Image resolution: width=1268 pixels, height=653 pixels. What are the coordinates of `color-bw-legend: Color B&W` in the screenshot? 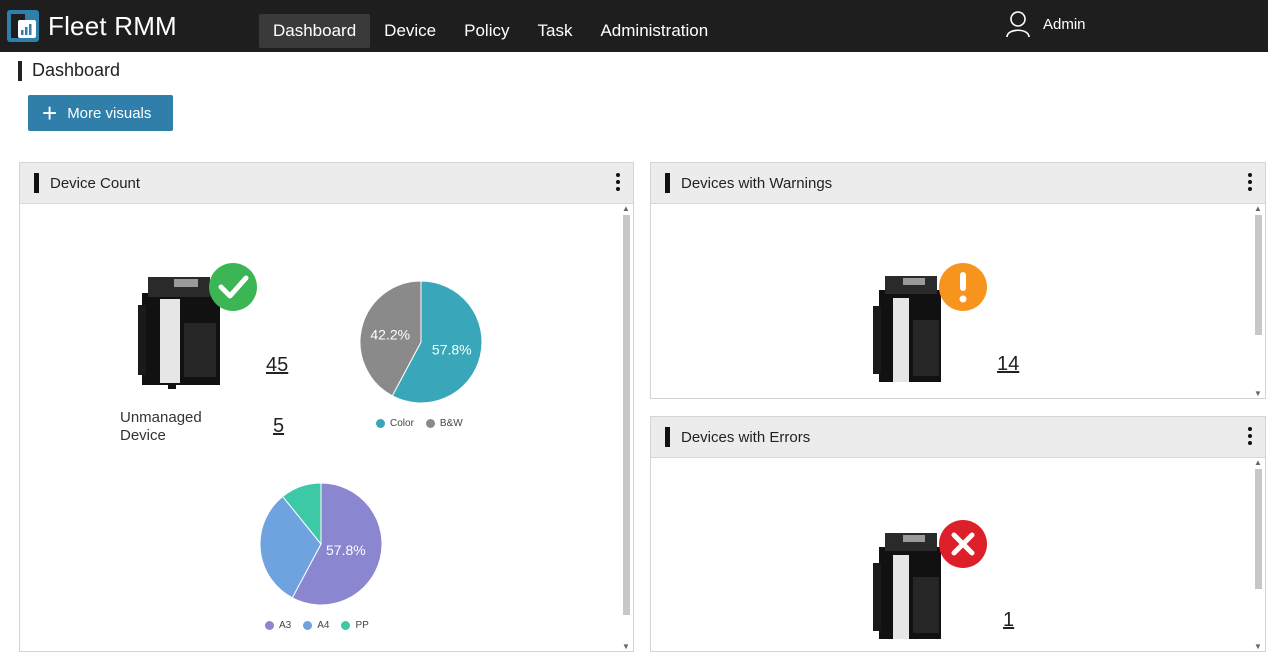 It's located at (419, 423).